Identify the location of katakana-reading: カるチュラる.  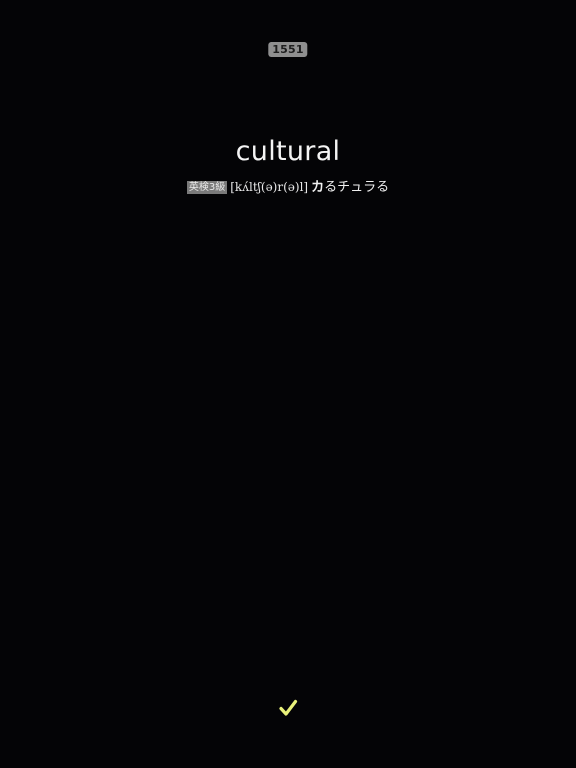
(350, 187).